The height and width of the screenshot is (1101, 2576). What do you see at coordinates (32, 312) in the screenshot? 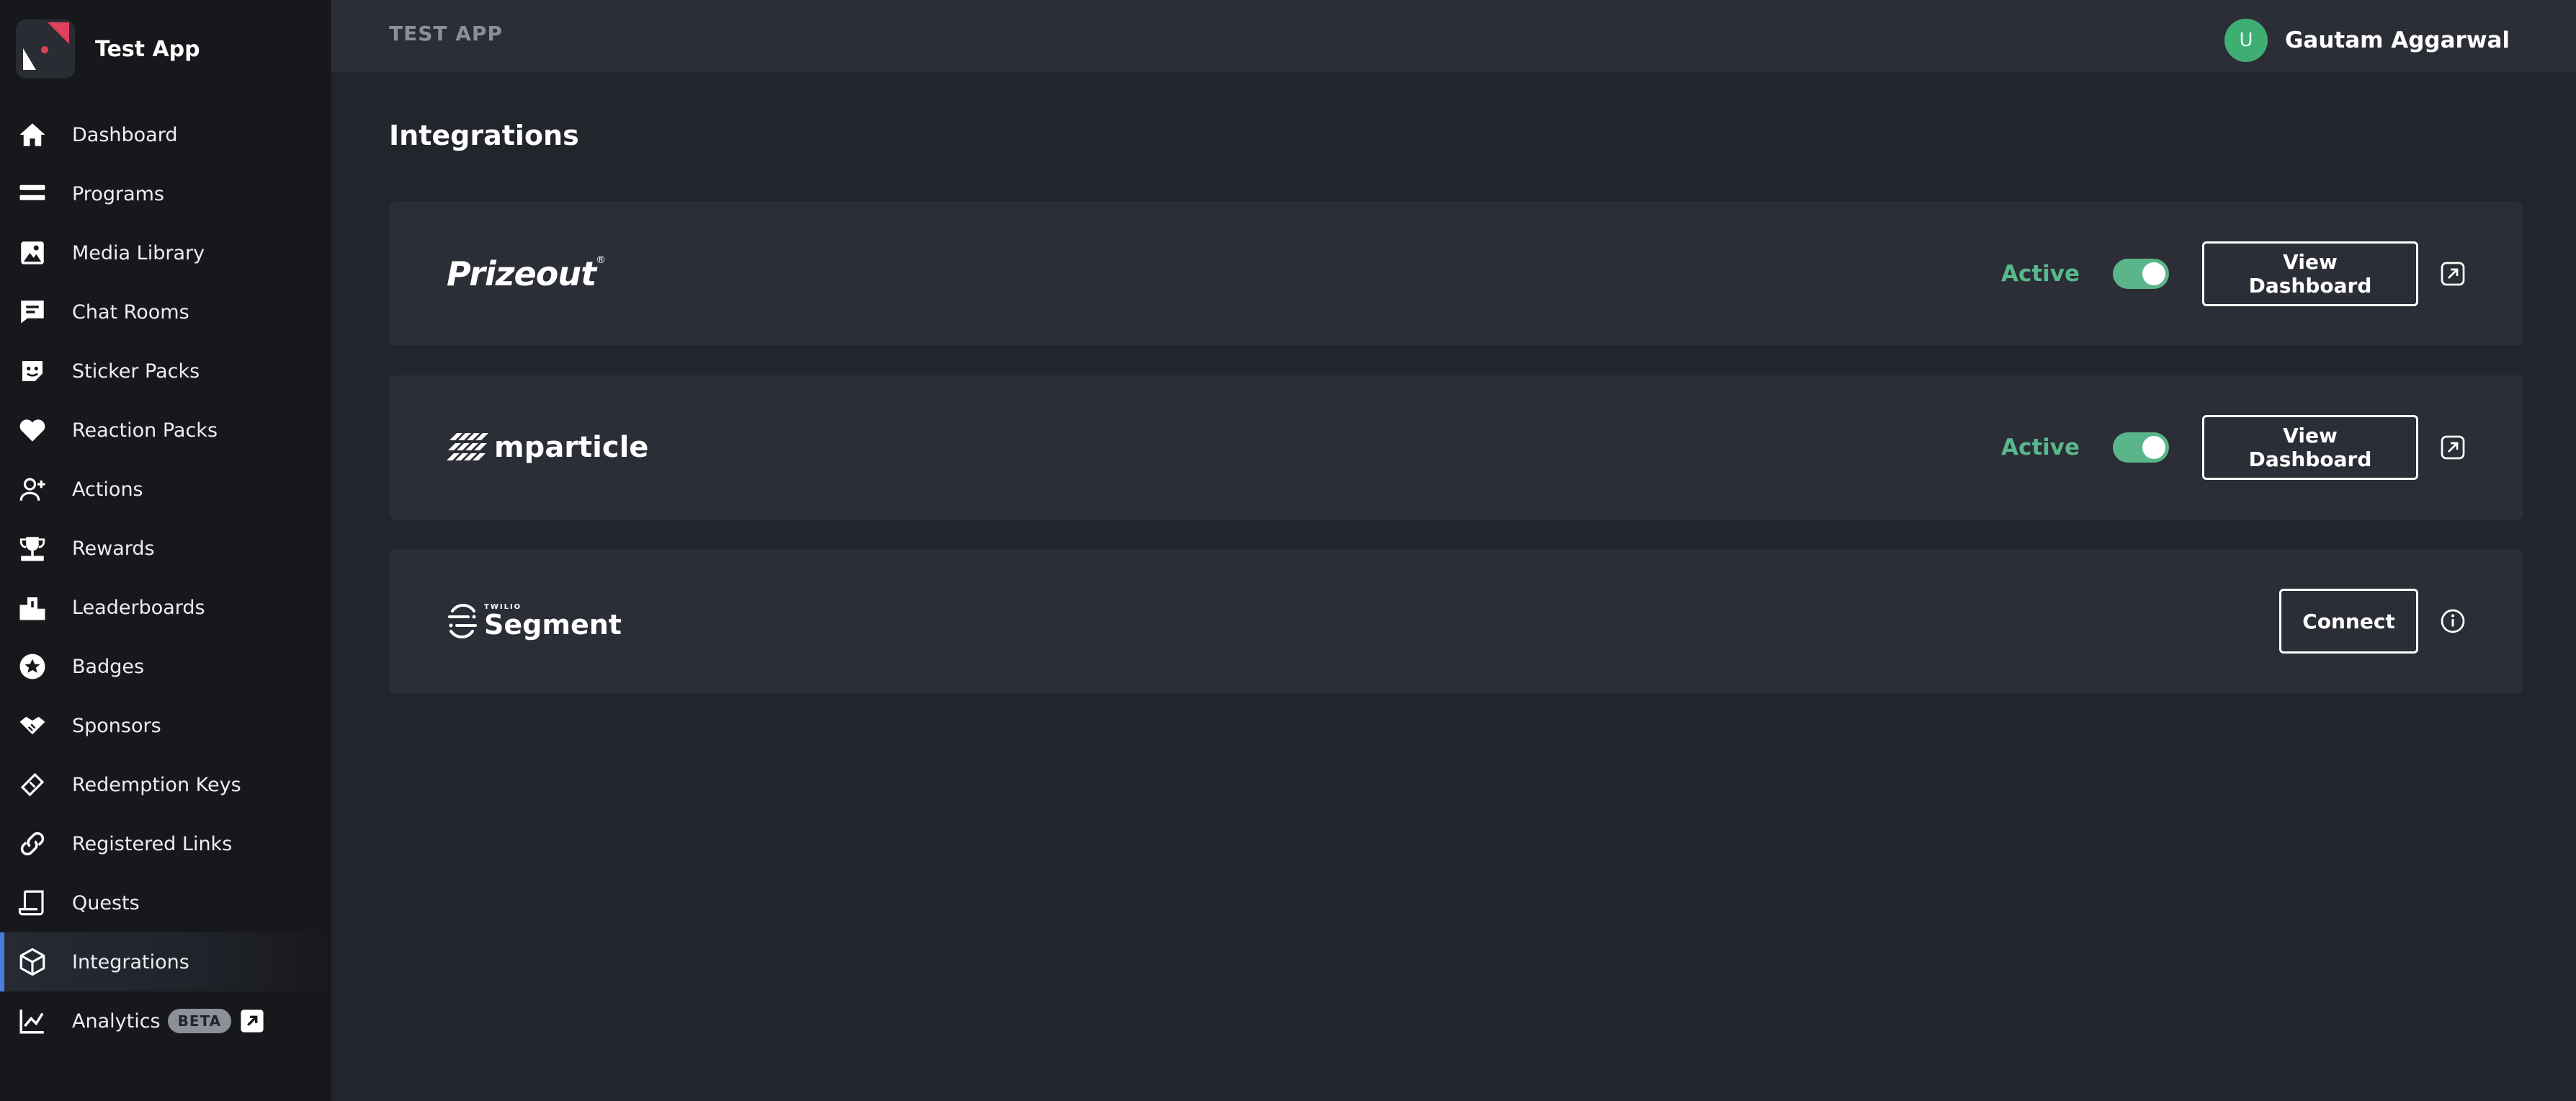
I see `chat-icon` at bounding box center [32, 312].